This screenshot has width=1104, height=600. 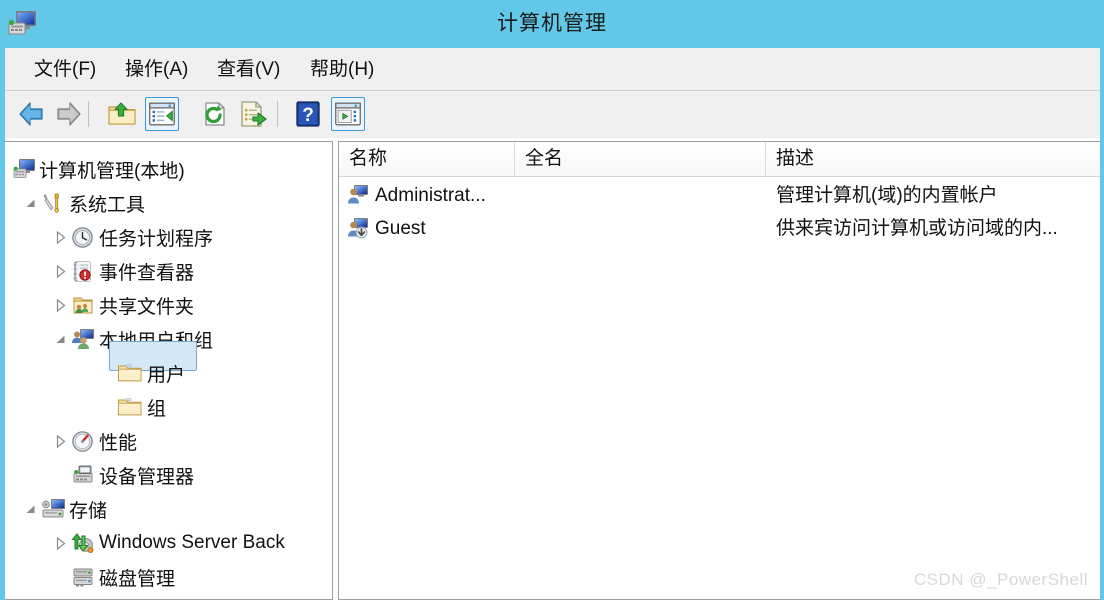 I want to click on show-tree-icon, so click(x=162, y=114).